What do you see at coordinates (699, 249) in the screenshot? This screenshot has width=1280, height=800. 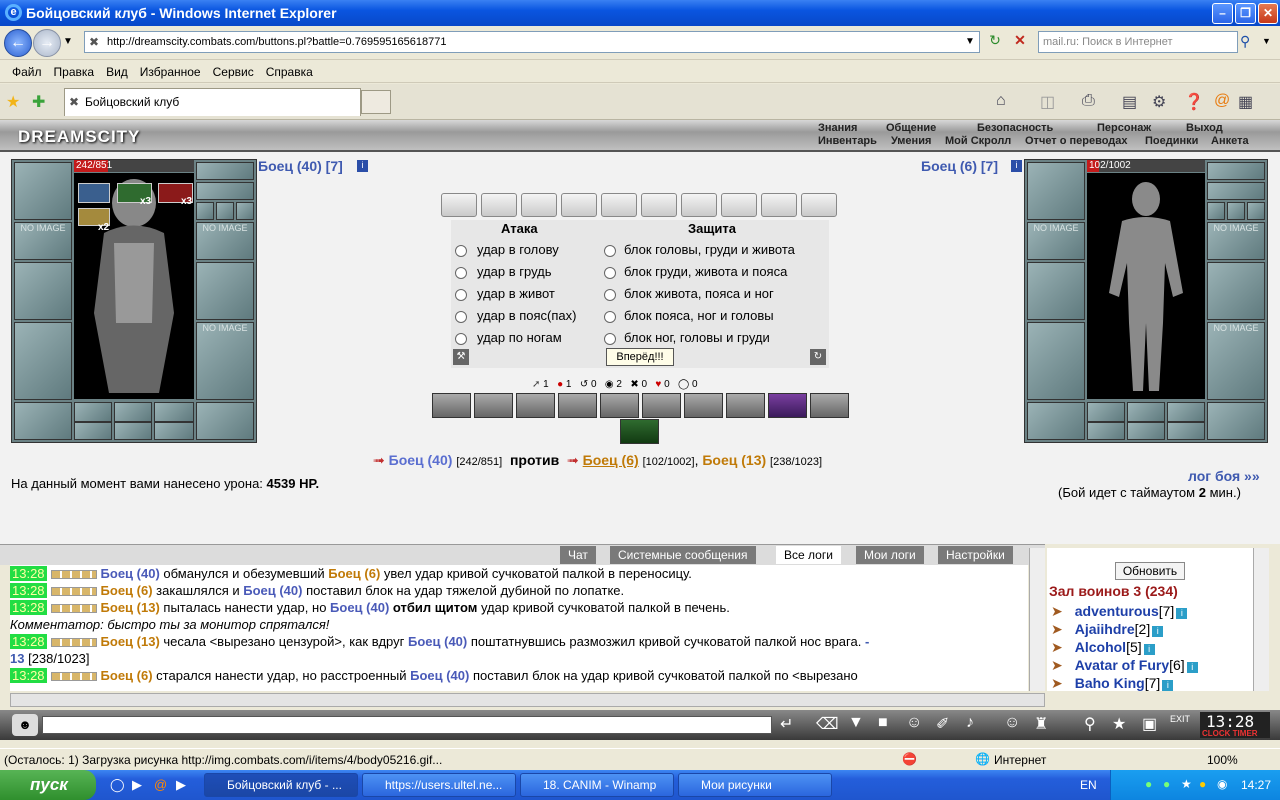 I see `defense-option-1: блок головы, груди и живота` at bounding box center [699, 249].